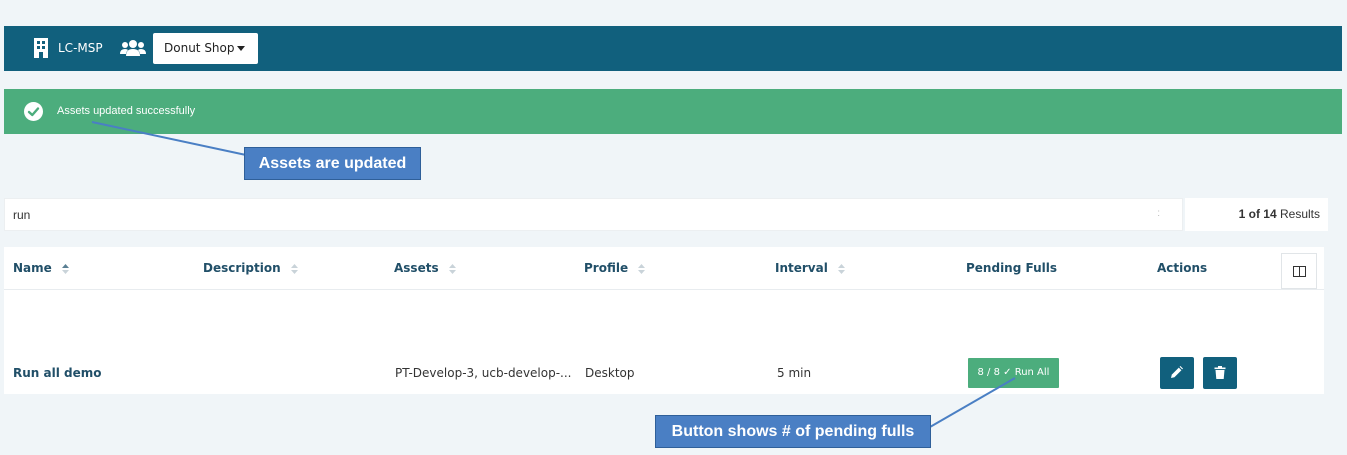 The width and height of the screenshot is (1347, 455). Describe the element at coordinates (242, 268) in the screenshot. I see `column-header-description-label: Description` at that location.